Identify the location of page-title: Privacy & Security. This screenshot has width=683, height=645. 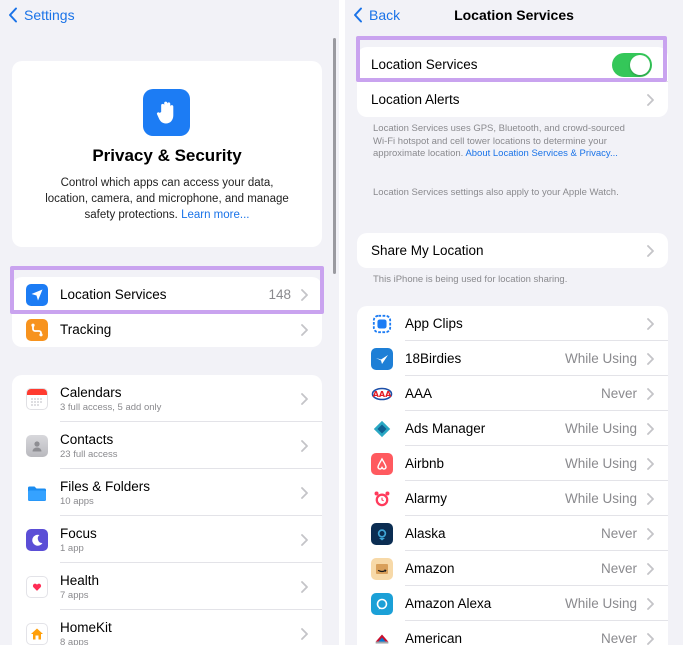
(167, 155).